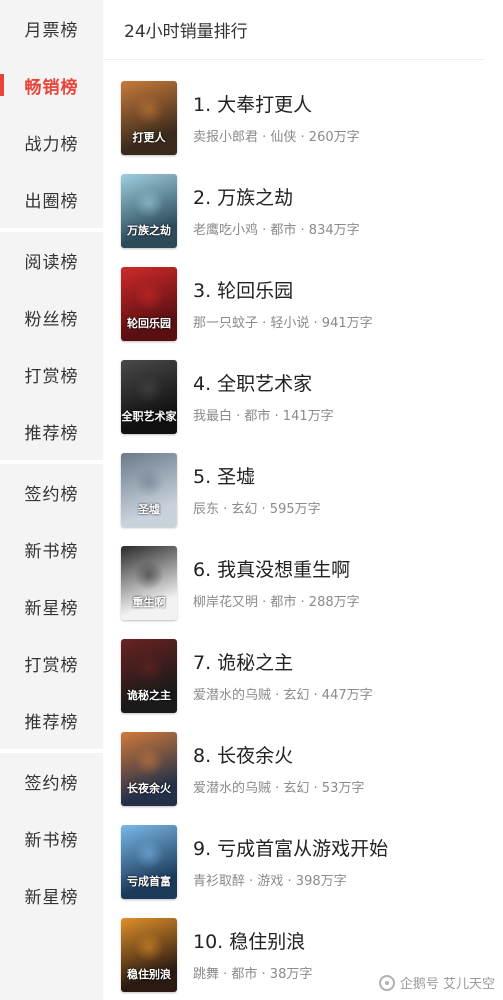 This screenshot has width=503, height=1000. What do you see at coordinates (149, 974) in the screenshot?
I see `cover-title: 稳住别浪` at bounding box center [149, 974].